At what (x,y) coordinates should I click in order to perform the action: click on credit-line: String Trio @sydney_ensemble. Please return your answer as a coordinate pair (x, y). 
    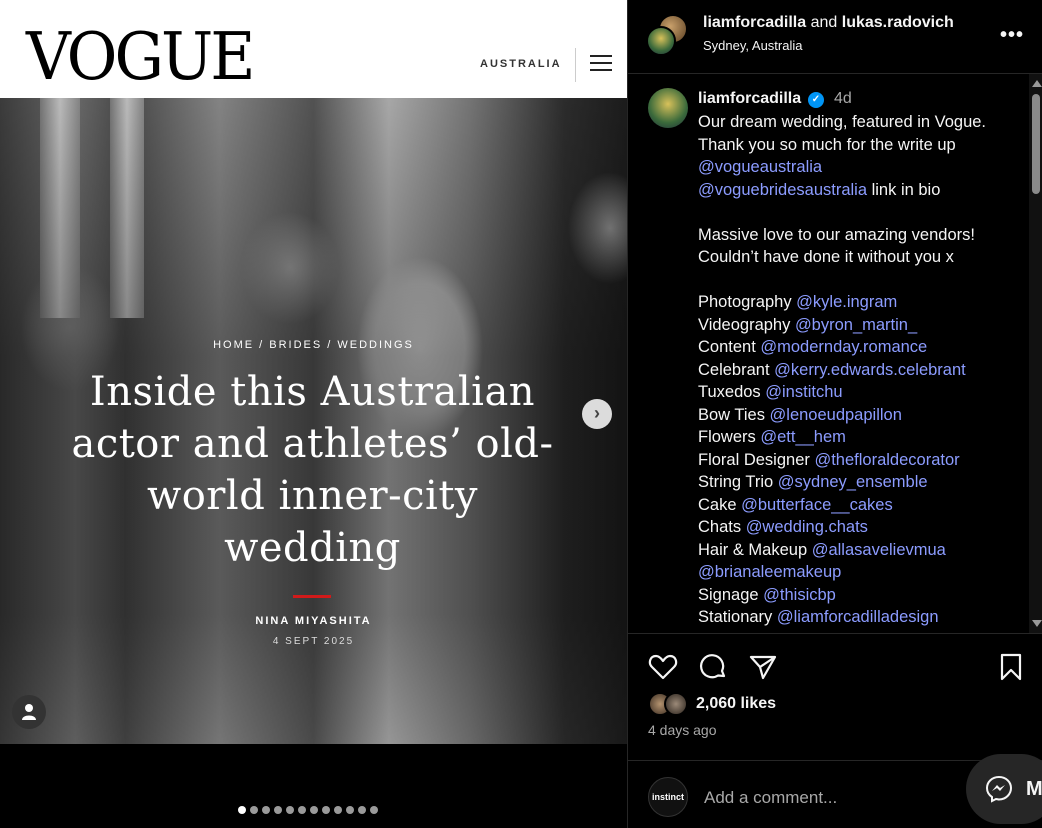
    Looking at the image, I should click on (865, 482).